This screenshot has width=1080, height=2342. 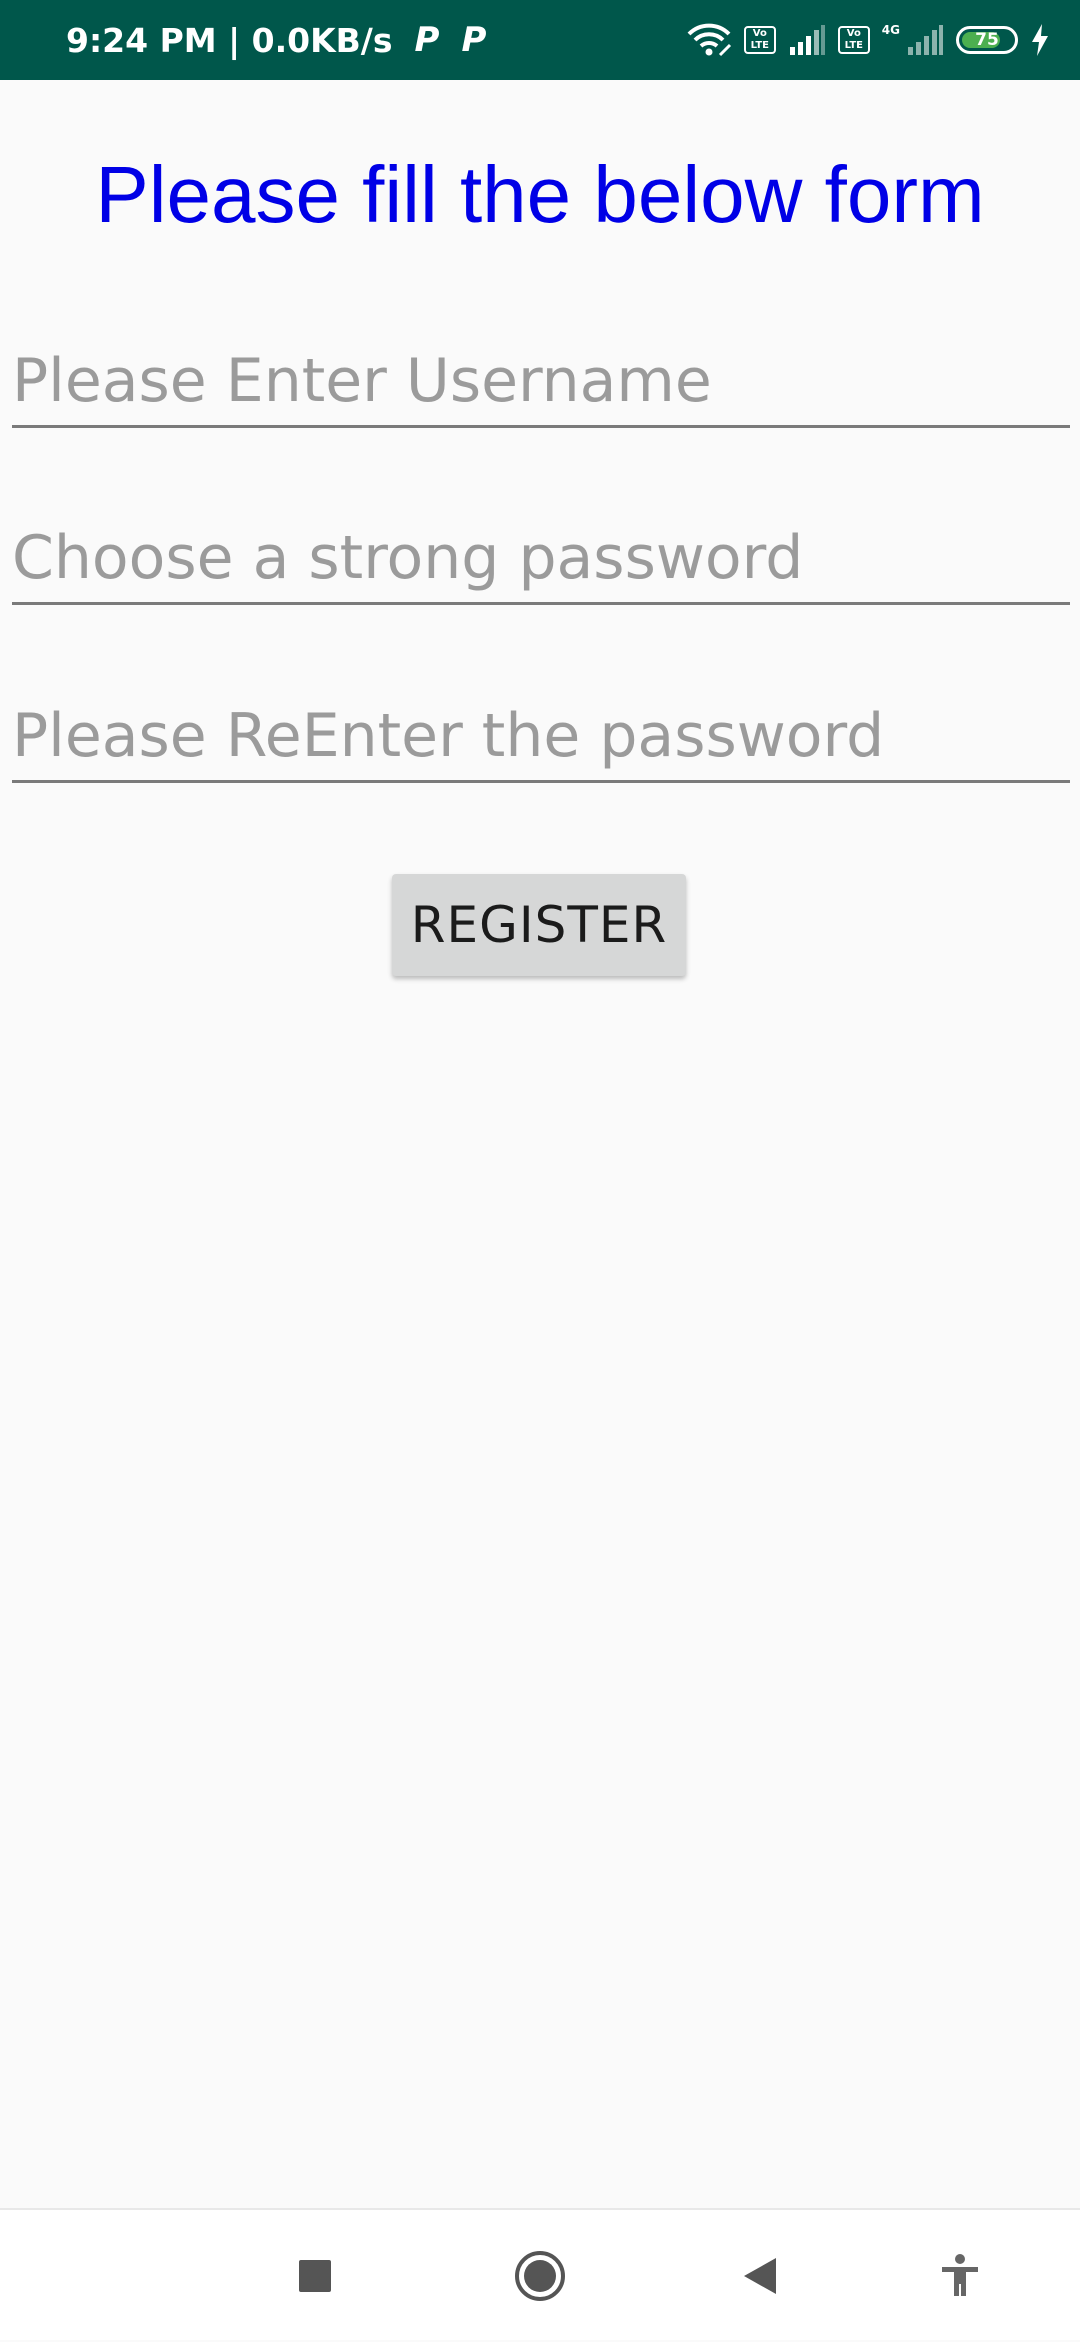 I want to click on status-right: Vo LTE Vo LTE 4G 75, so click(x=868, y=40).